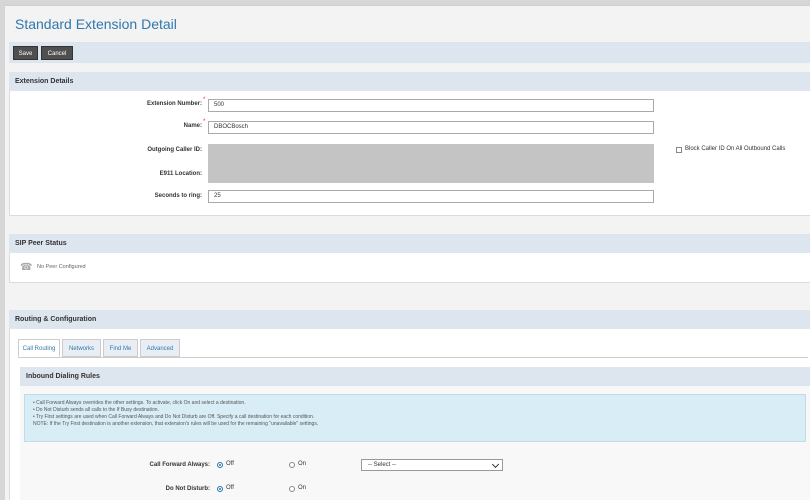 Image resolution: width=810 pixels, height=500 pixels. Describe the element at coordinates (187, 489) in the screenshot. I see `do-not-disturb-label: Do Not Disturb:` at that location.